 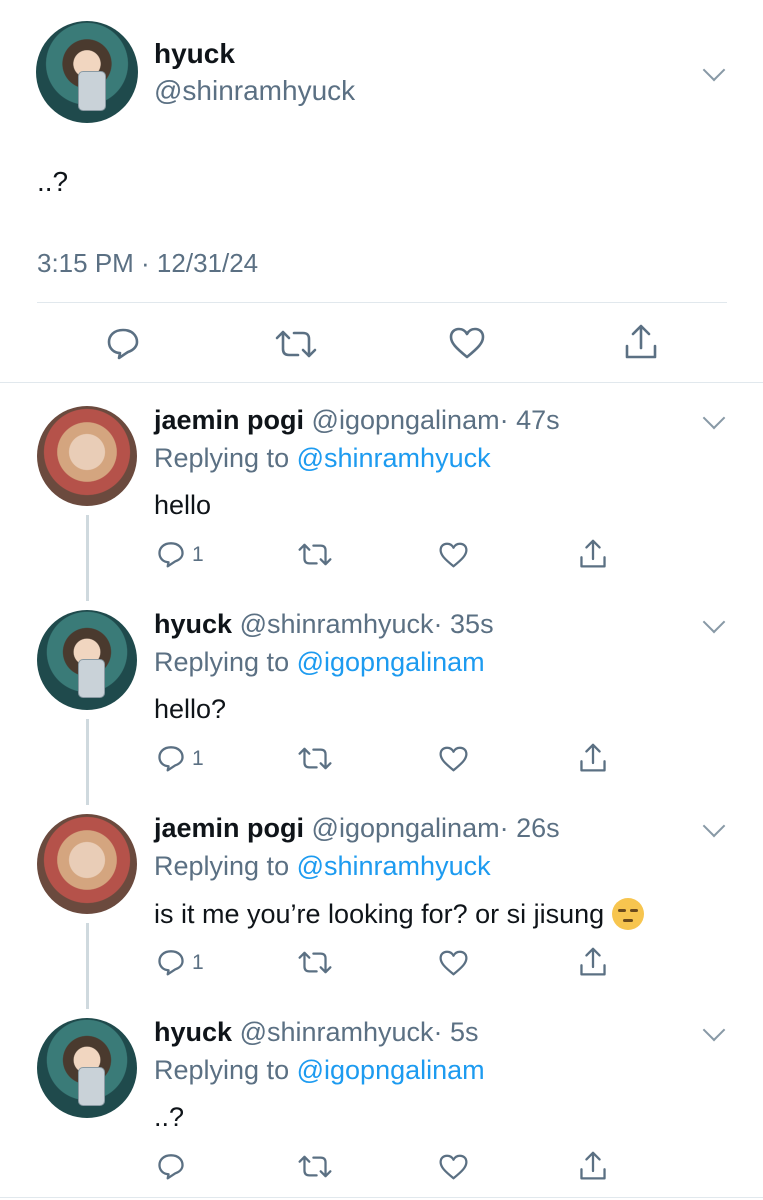 What do you see at coordinates (53, 181) in the screenshot?
I see `tweet-text: ..?` at bounding box center [53, 181].